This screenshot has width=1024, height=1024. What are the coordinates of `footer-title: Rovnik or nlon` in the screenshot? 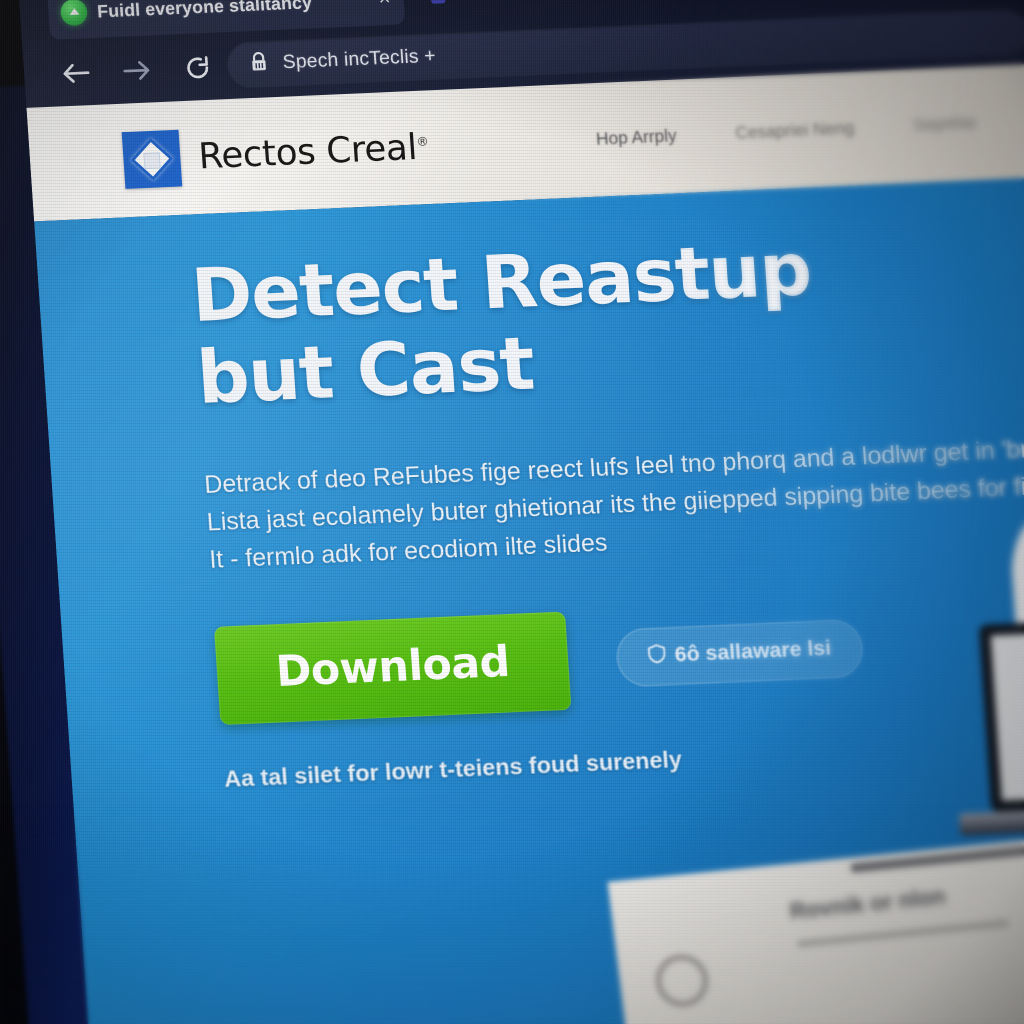 It's located at (867, 903).